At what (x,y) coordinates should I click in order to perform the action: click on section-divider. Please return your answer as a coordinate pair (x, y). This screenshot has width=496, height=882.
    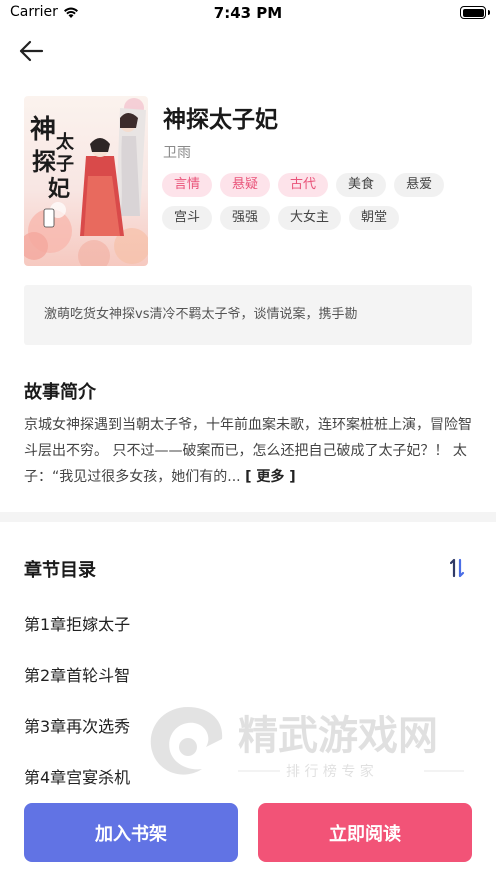
    Looking at the image, I should click on (248, 517).